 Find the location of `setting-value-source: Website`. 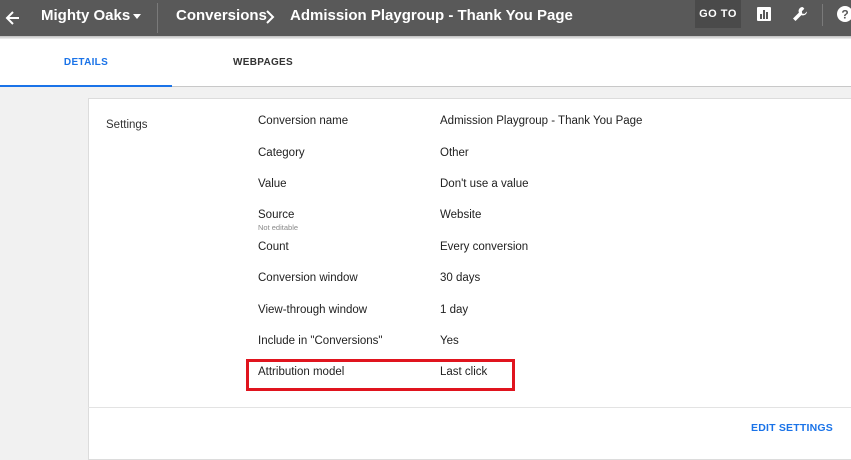

setting-value-source: Website is located at coordinates (461, 215).